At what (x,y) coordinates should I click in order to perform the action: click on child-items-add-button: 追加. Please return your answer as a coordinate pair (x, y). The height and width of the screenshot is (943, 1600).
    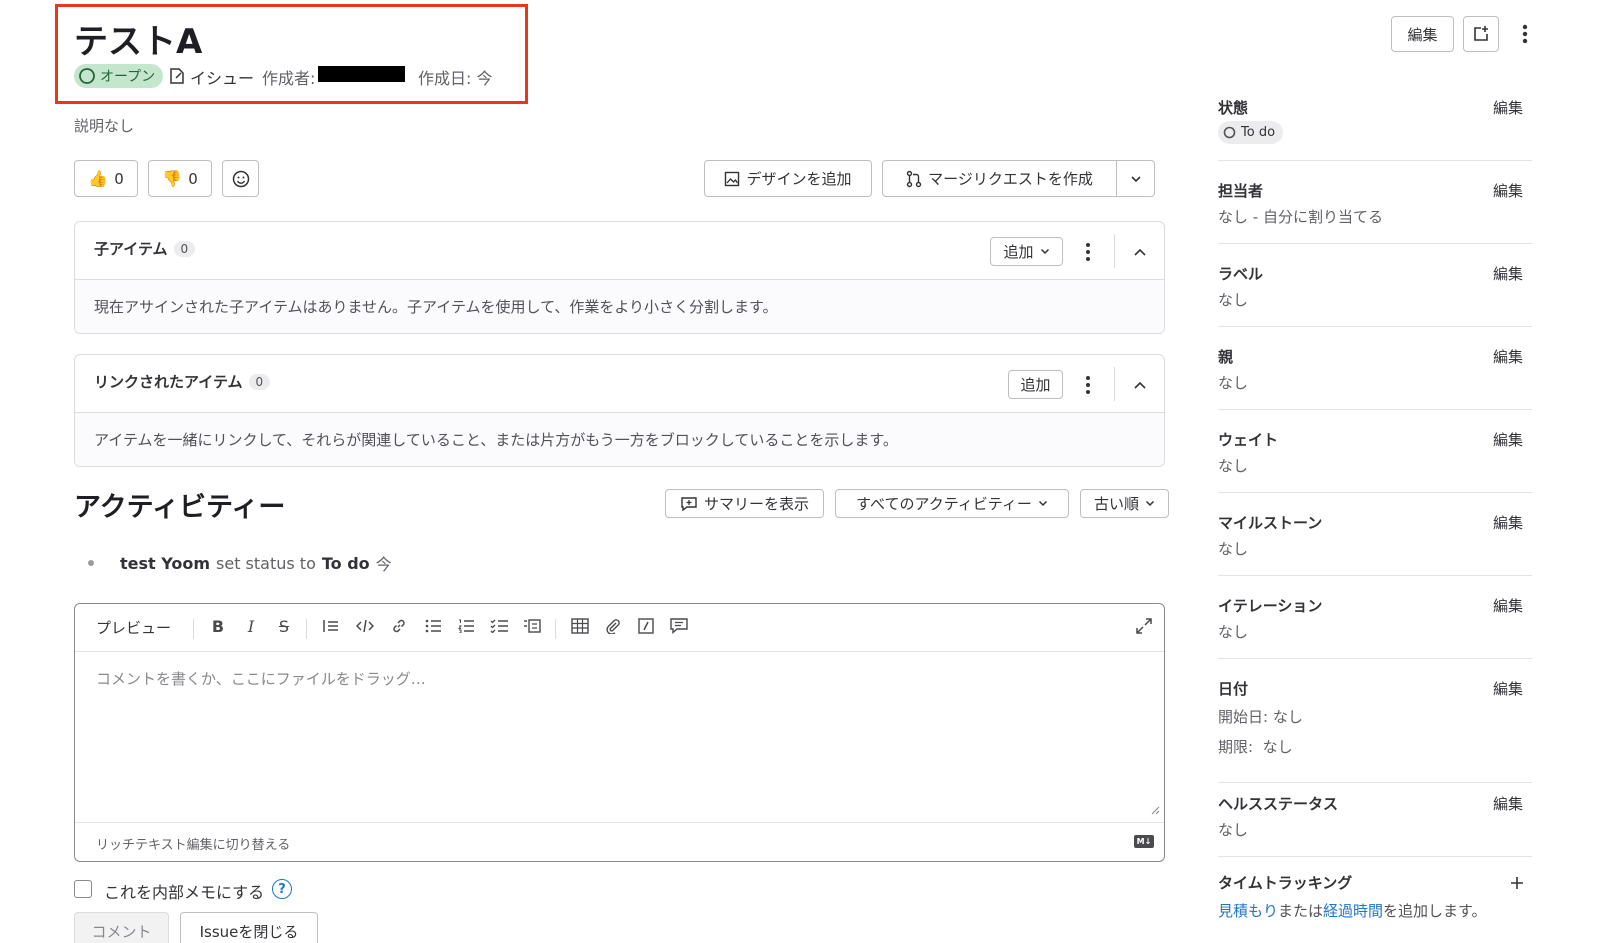
    Looking at the image, I should click on (1026, 251).